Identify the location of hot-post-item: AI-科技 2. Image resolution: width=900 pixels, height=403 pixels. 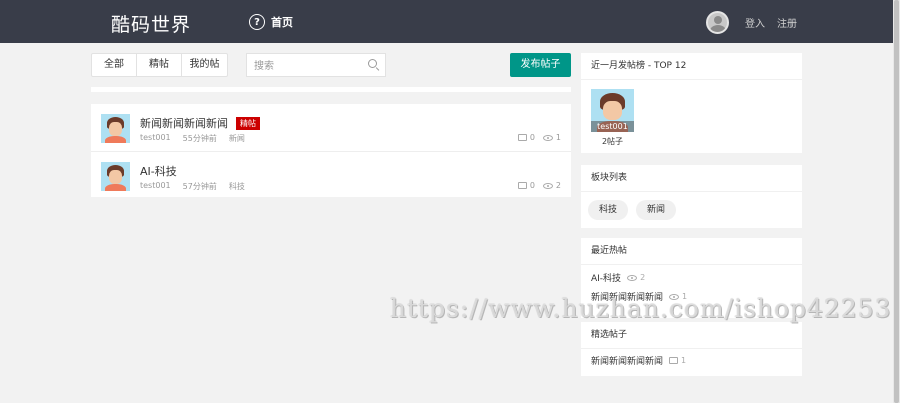
(618, 277).